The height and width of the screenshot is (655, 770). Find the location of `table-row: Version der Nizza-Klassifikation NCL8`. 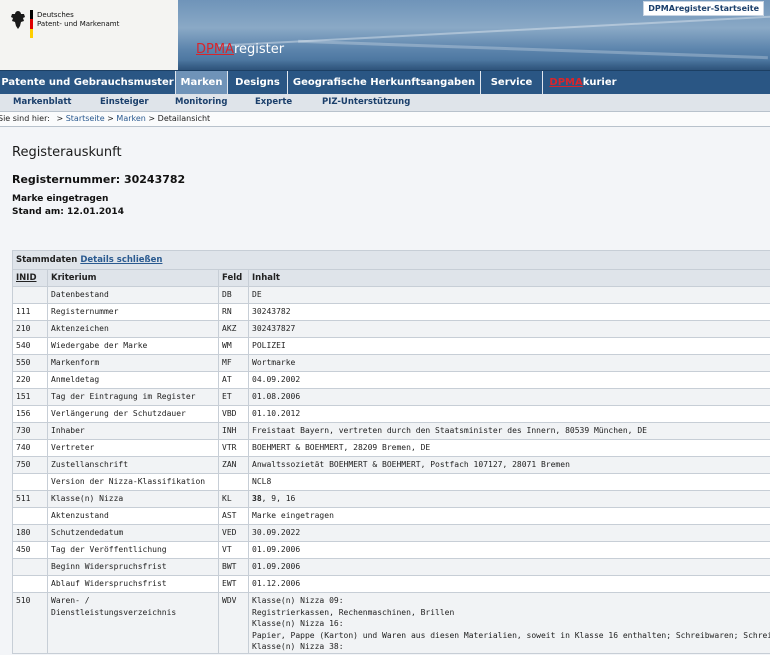

table-row: Version der Nizza-Klassifikation NCL8 is located at coordinates (391, 482).